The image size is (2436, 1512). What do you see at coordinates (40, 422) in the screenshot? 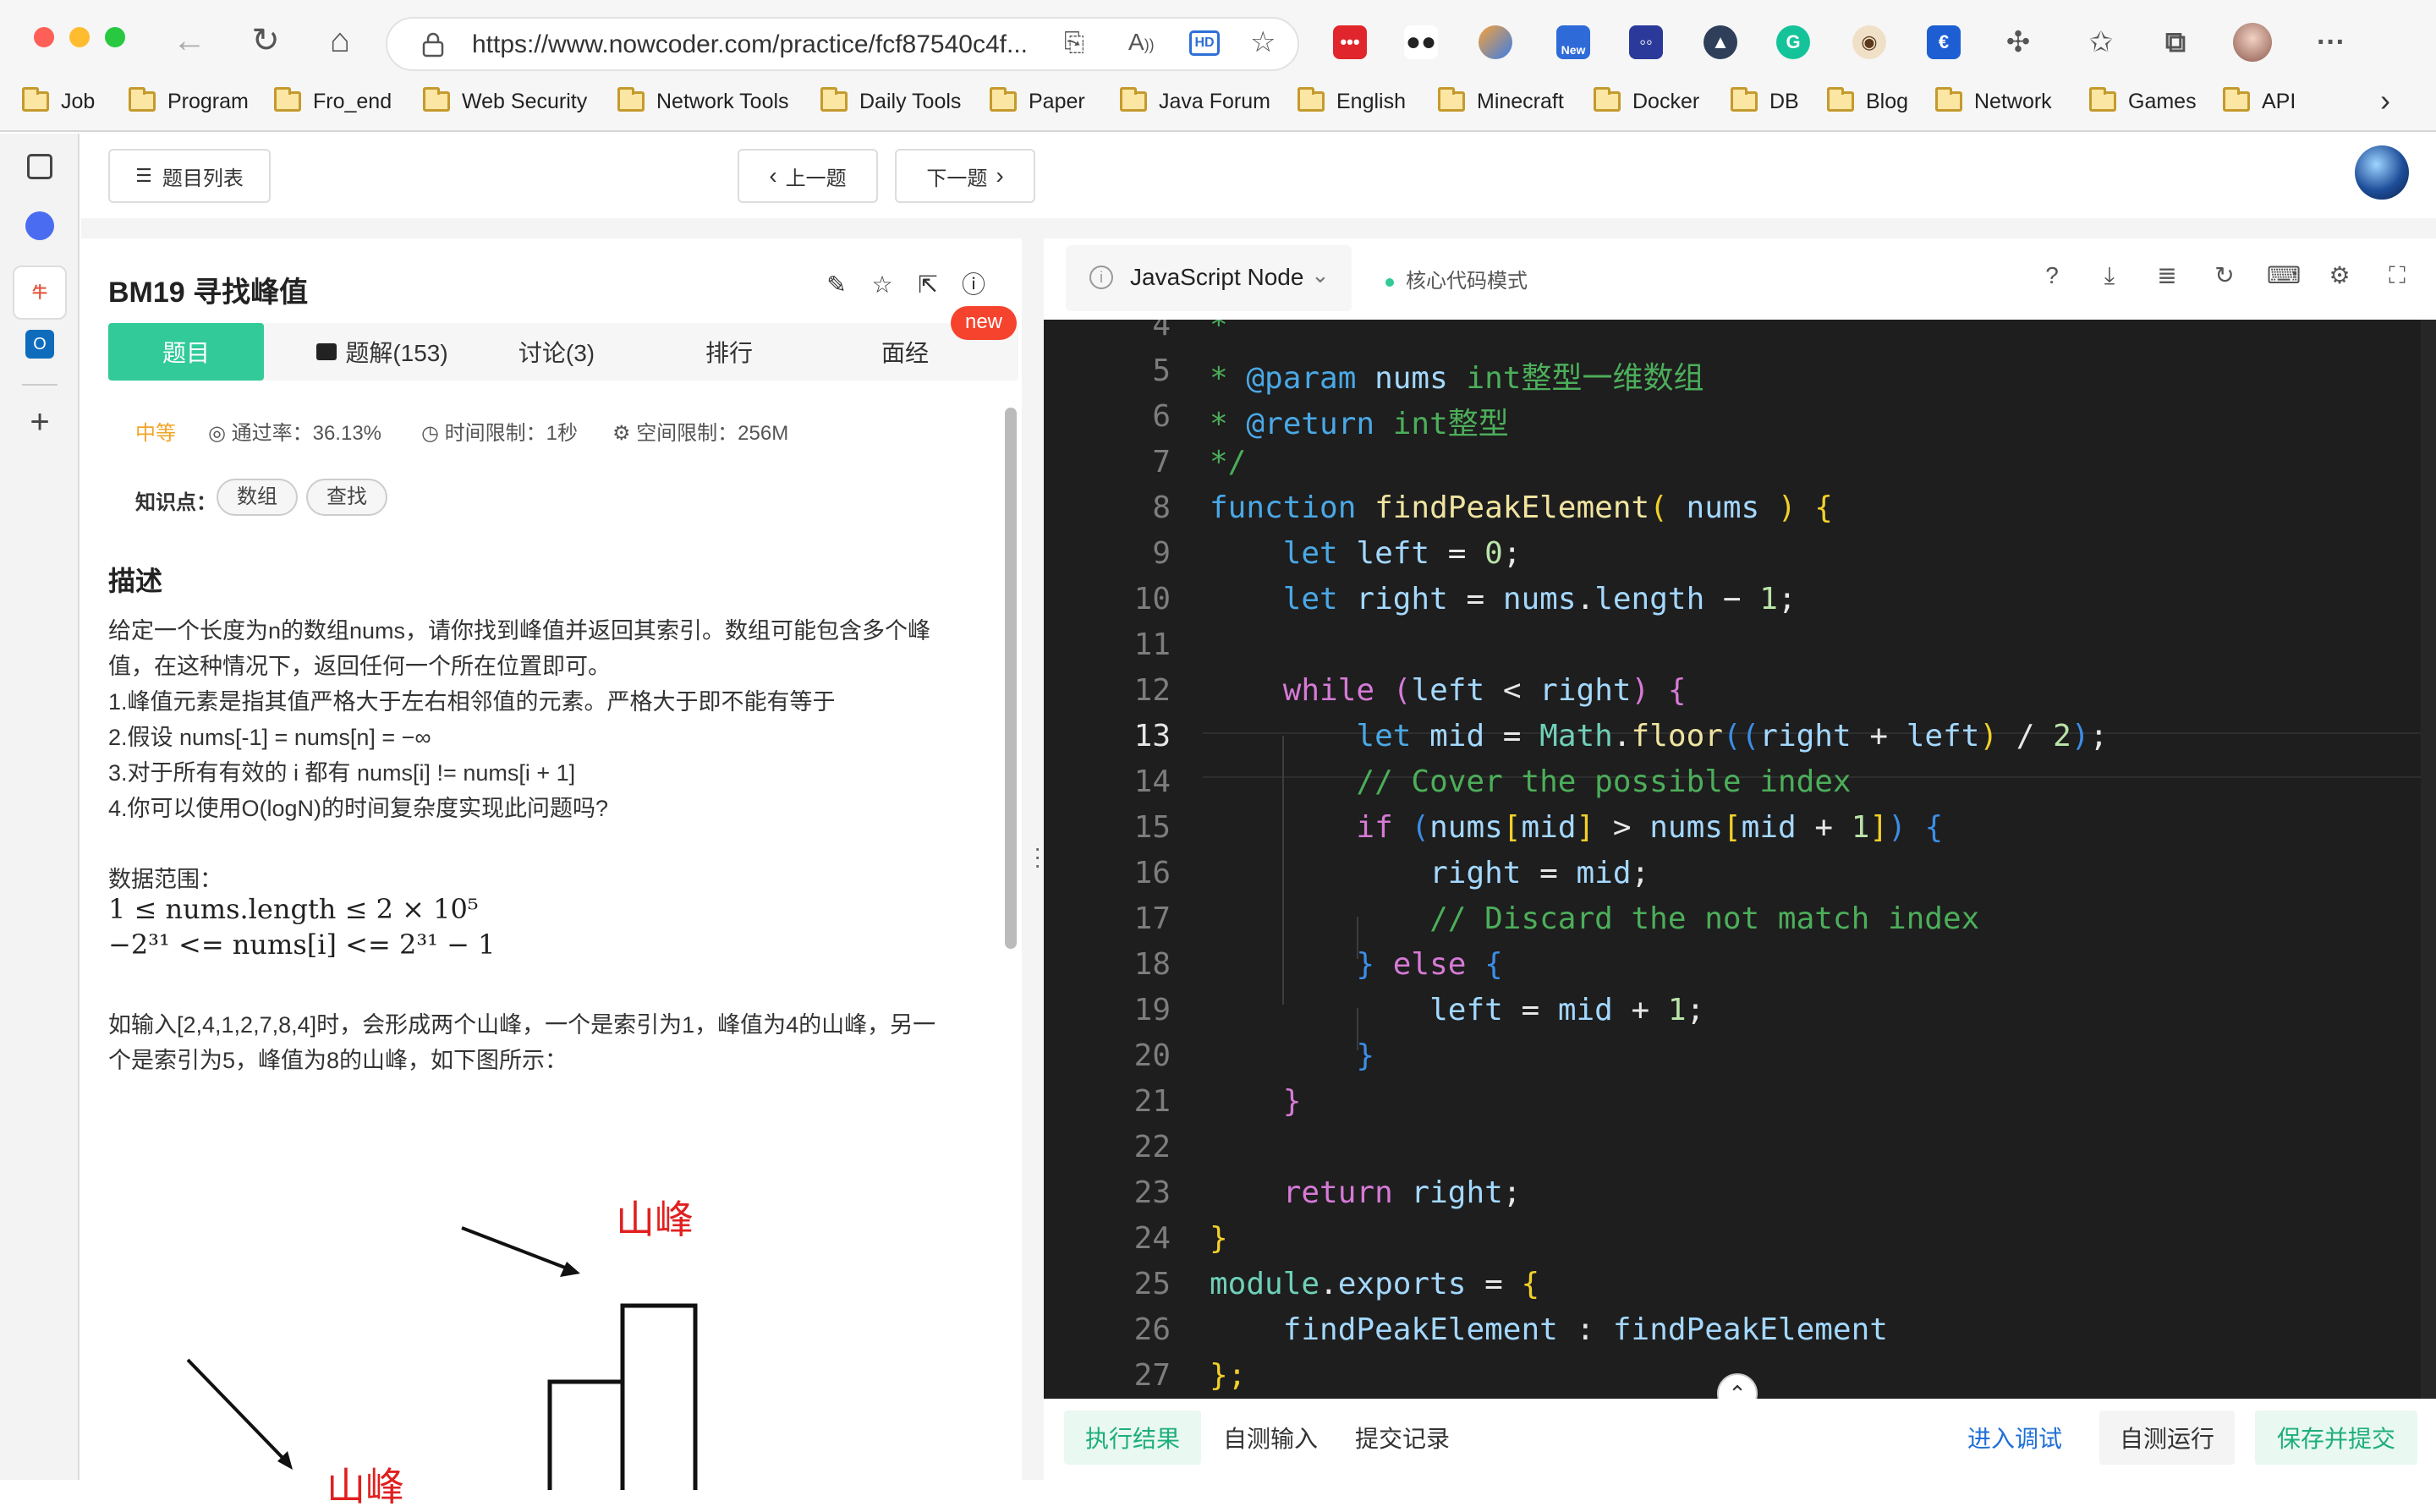
I see `add-sidebar-icon: +` at bounding box center [40, 422].